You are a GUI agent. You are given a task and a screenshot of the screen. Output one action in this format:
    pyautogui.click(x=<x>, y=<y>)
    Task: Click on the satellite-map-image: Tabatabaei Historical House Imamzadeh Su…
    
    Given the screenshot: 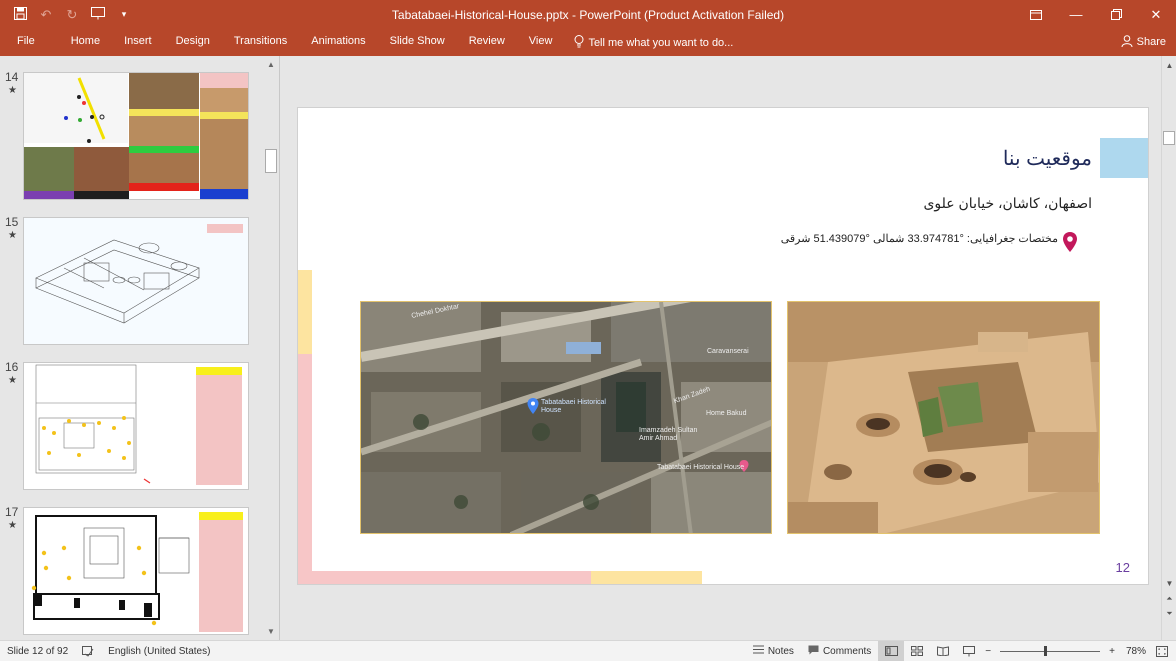 What is the action you would take?
    pyautogui.click(x=566, y=417)
    